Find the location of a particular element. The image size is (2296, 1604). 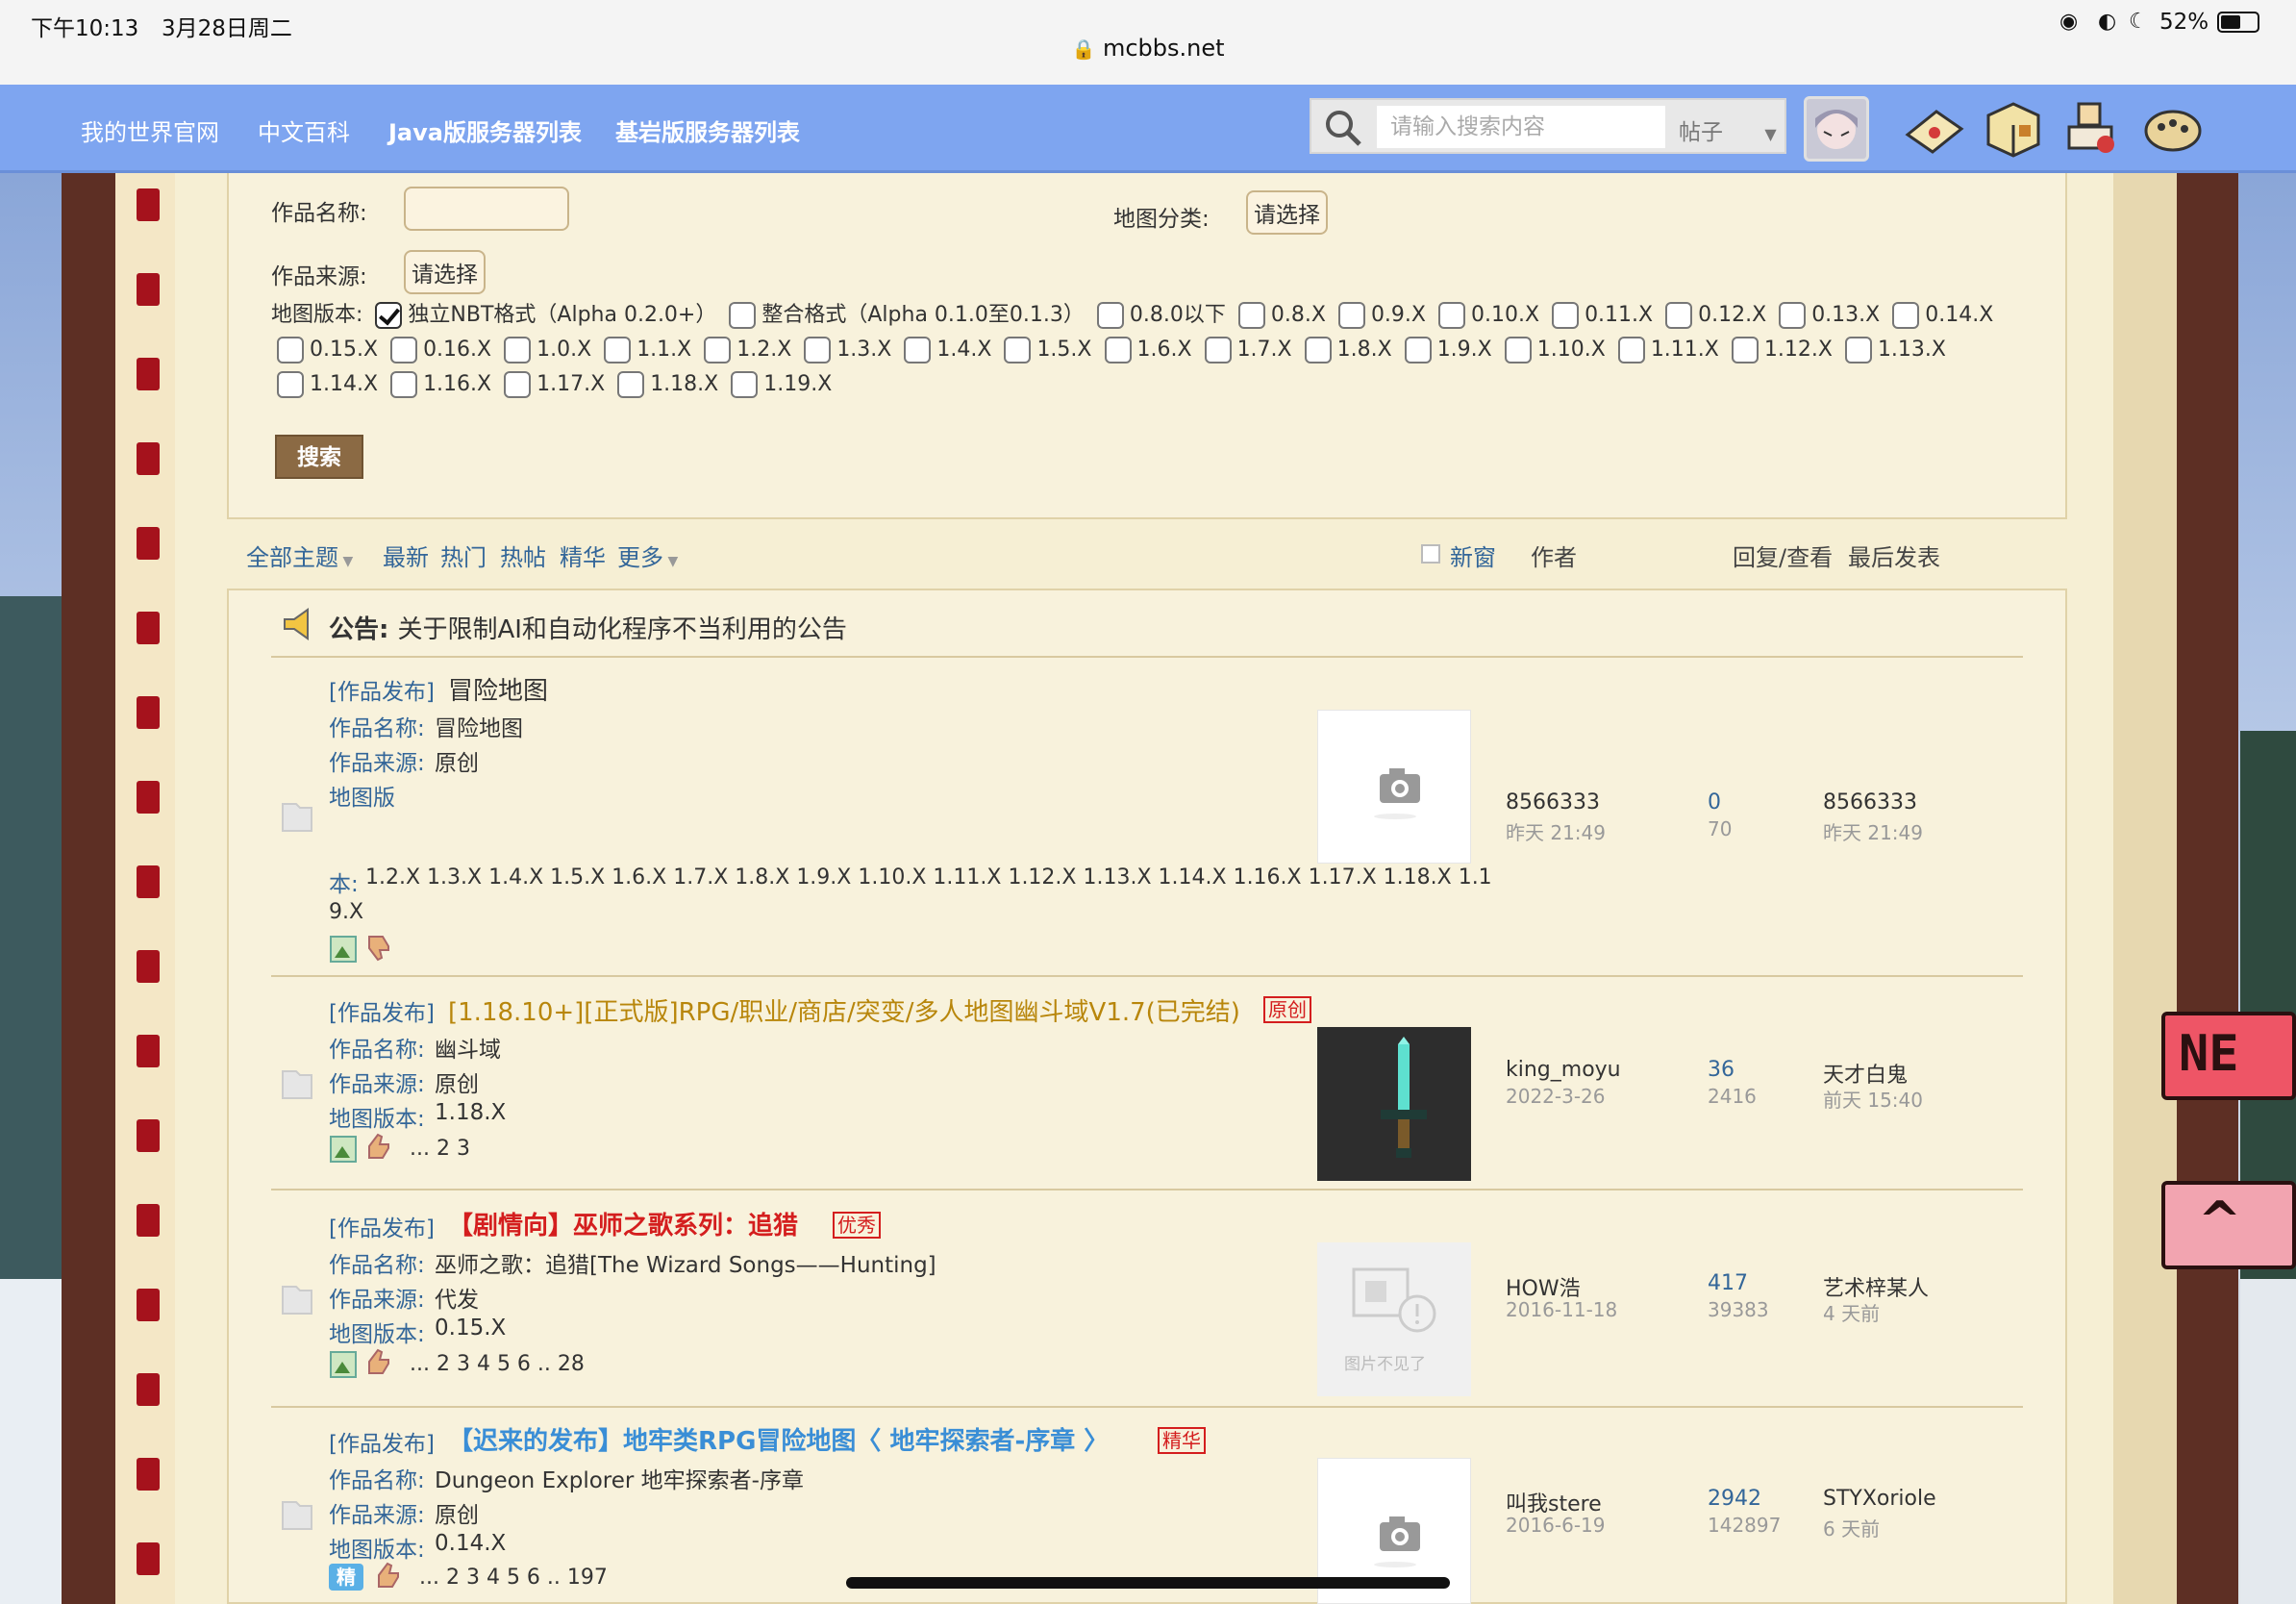

version-option: 1.4.X is located at coordinates (944, 350).